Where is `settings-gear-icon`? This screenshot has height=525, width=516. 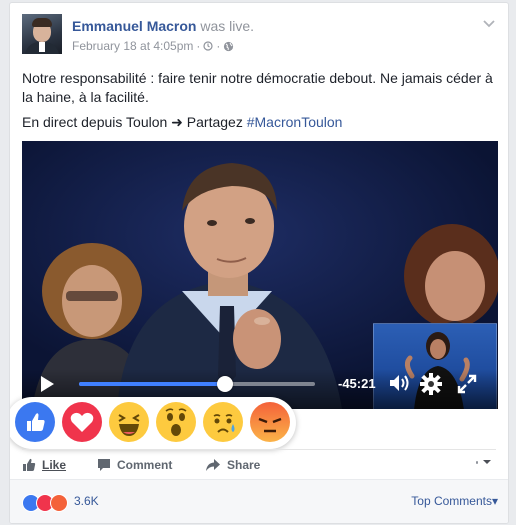 settings-gear-icon is located at coordinates (431, 384).